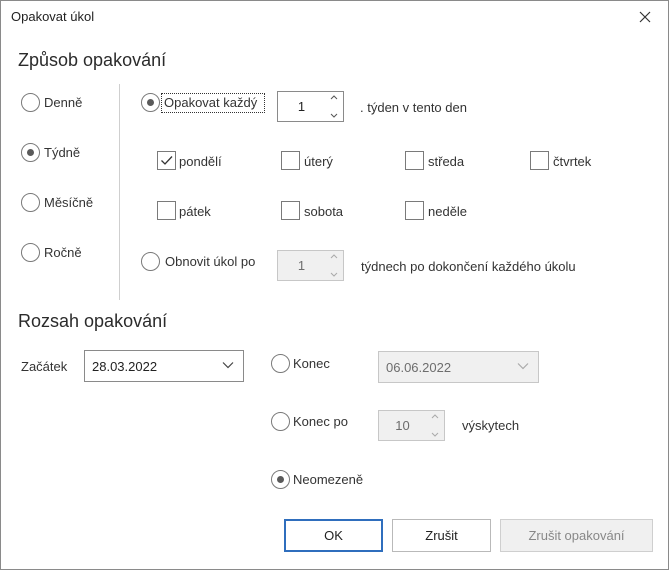 This screenshot has width=669, height=570. I want to click on radio-repeat-every, so click(150, 102).